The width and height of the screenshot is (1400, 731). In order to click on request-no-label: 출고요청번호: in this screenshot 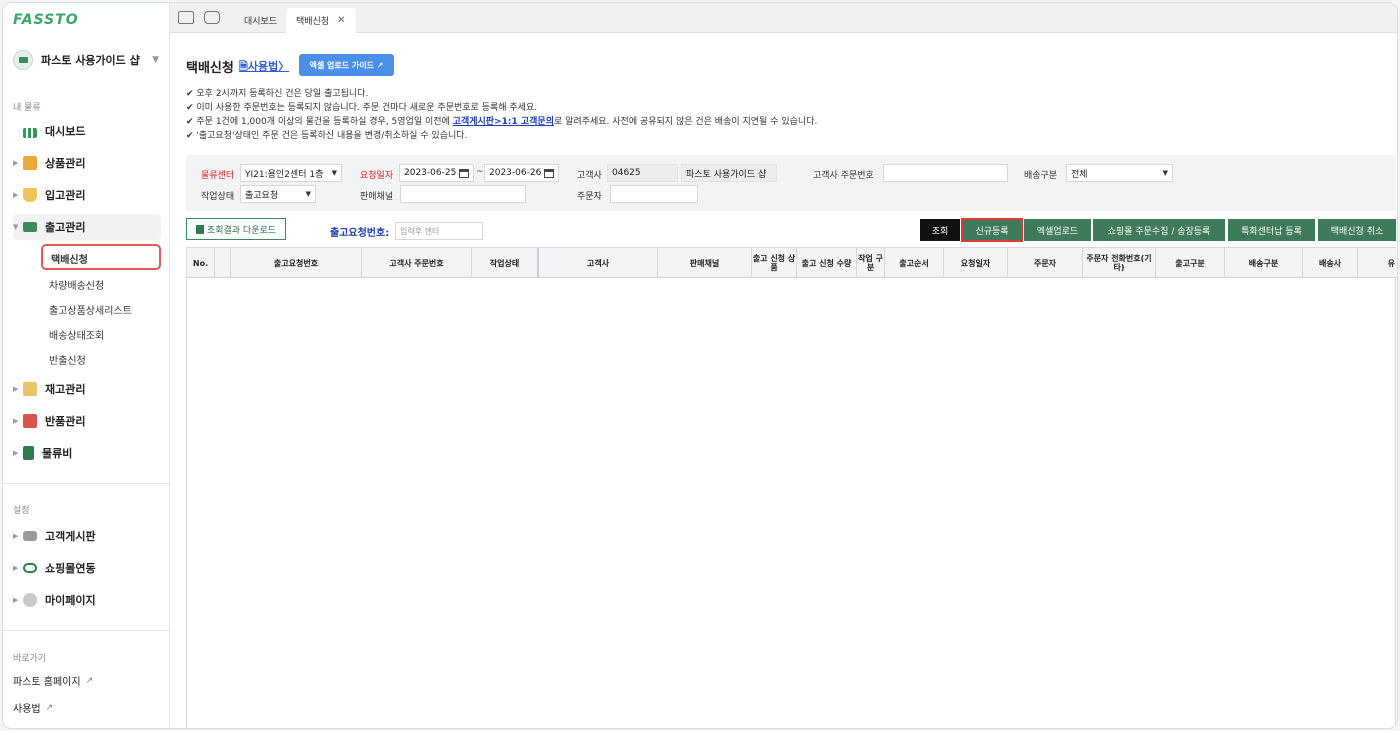, I will do `click(360, 233)`.